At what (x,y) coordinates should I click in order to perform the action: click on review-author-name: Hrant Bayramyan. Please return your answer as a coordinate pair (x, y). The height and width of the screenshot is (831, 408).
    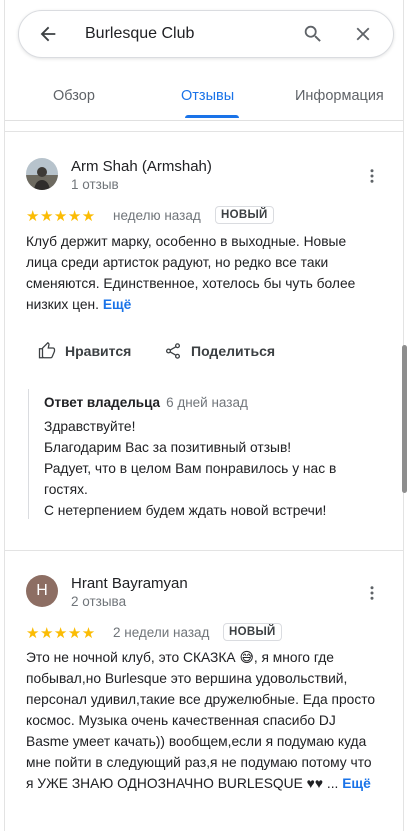
    Looking at the image, I should click on (129, 583).